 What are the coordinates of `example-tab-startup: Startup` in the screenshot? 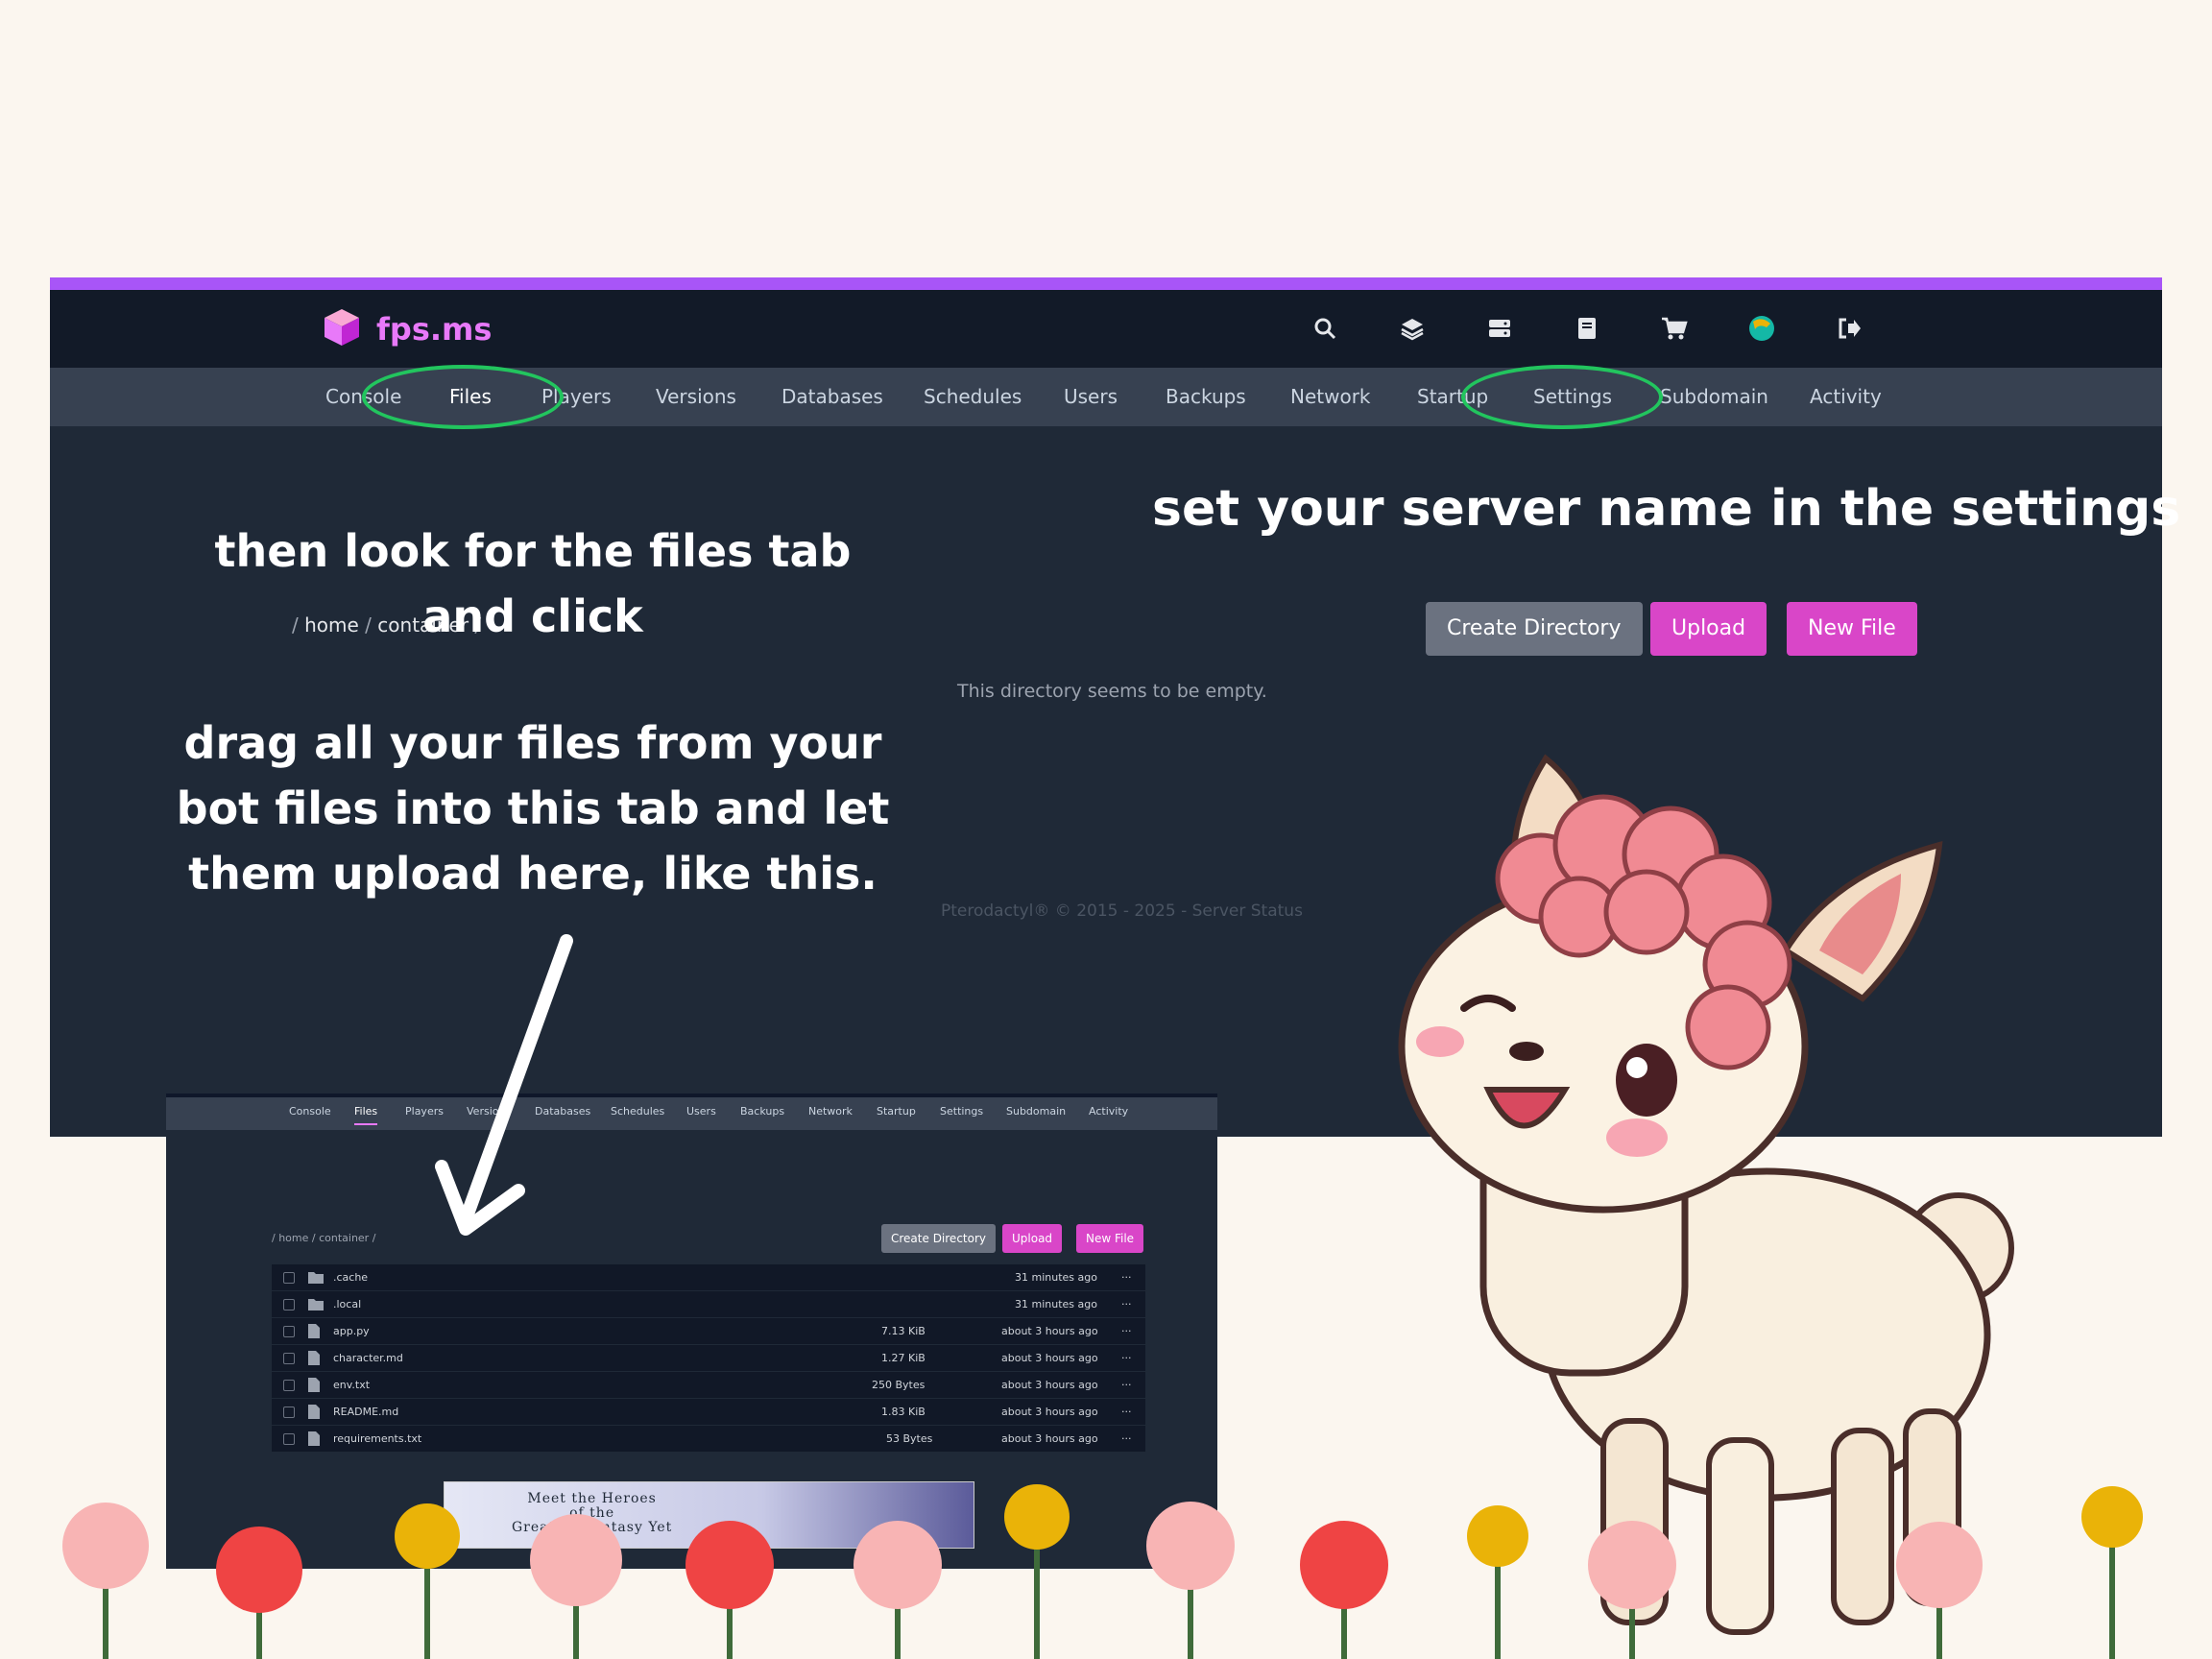 It's located at (896, 1111).